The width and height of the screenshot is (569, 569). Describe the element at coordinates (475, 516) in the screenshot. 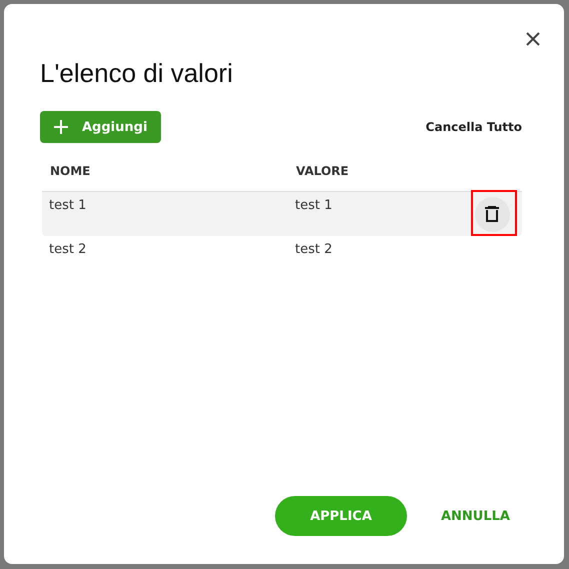

I see `cancel-button: ANNULLA` at that location.